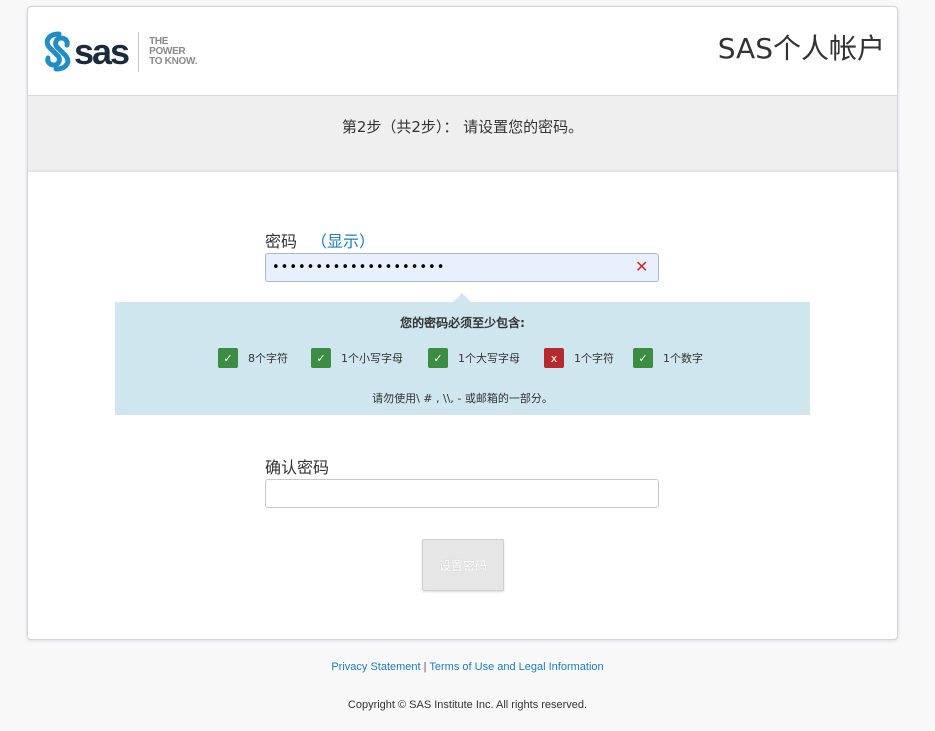  What do you see at coordinates (462, 398) in the screenshot?
I see `requirements-note: 请勿使用\ # , \\, - 或邮箱的一部分。` at bounding box center [462, 398].